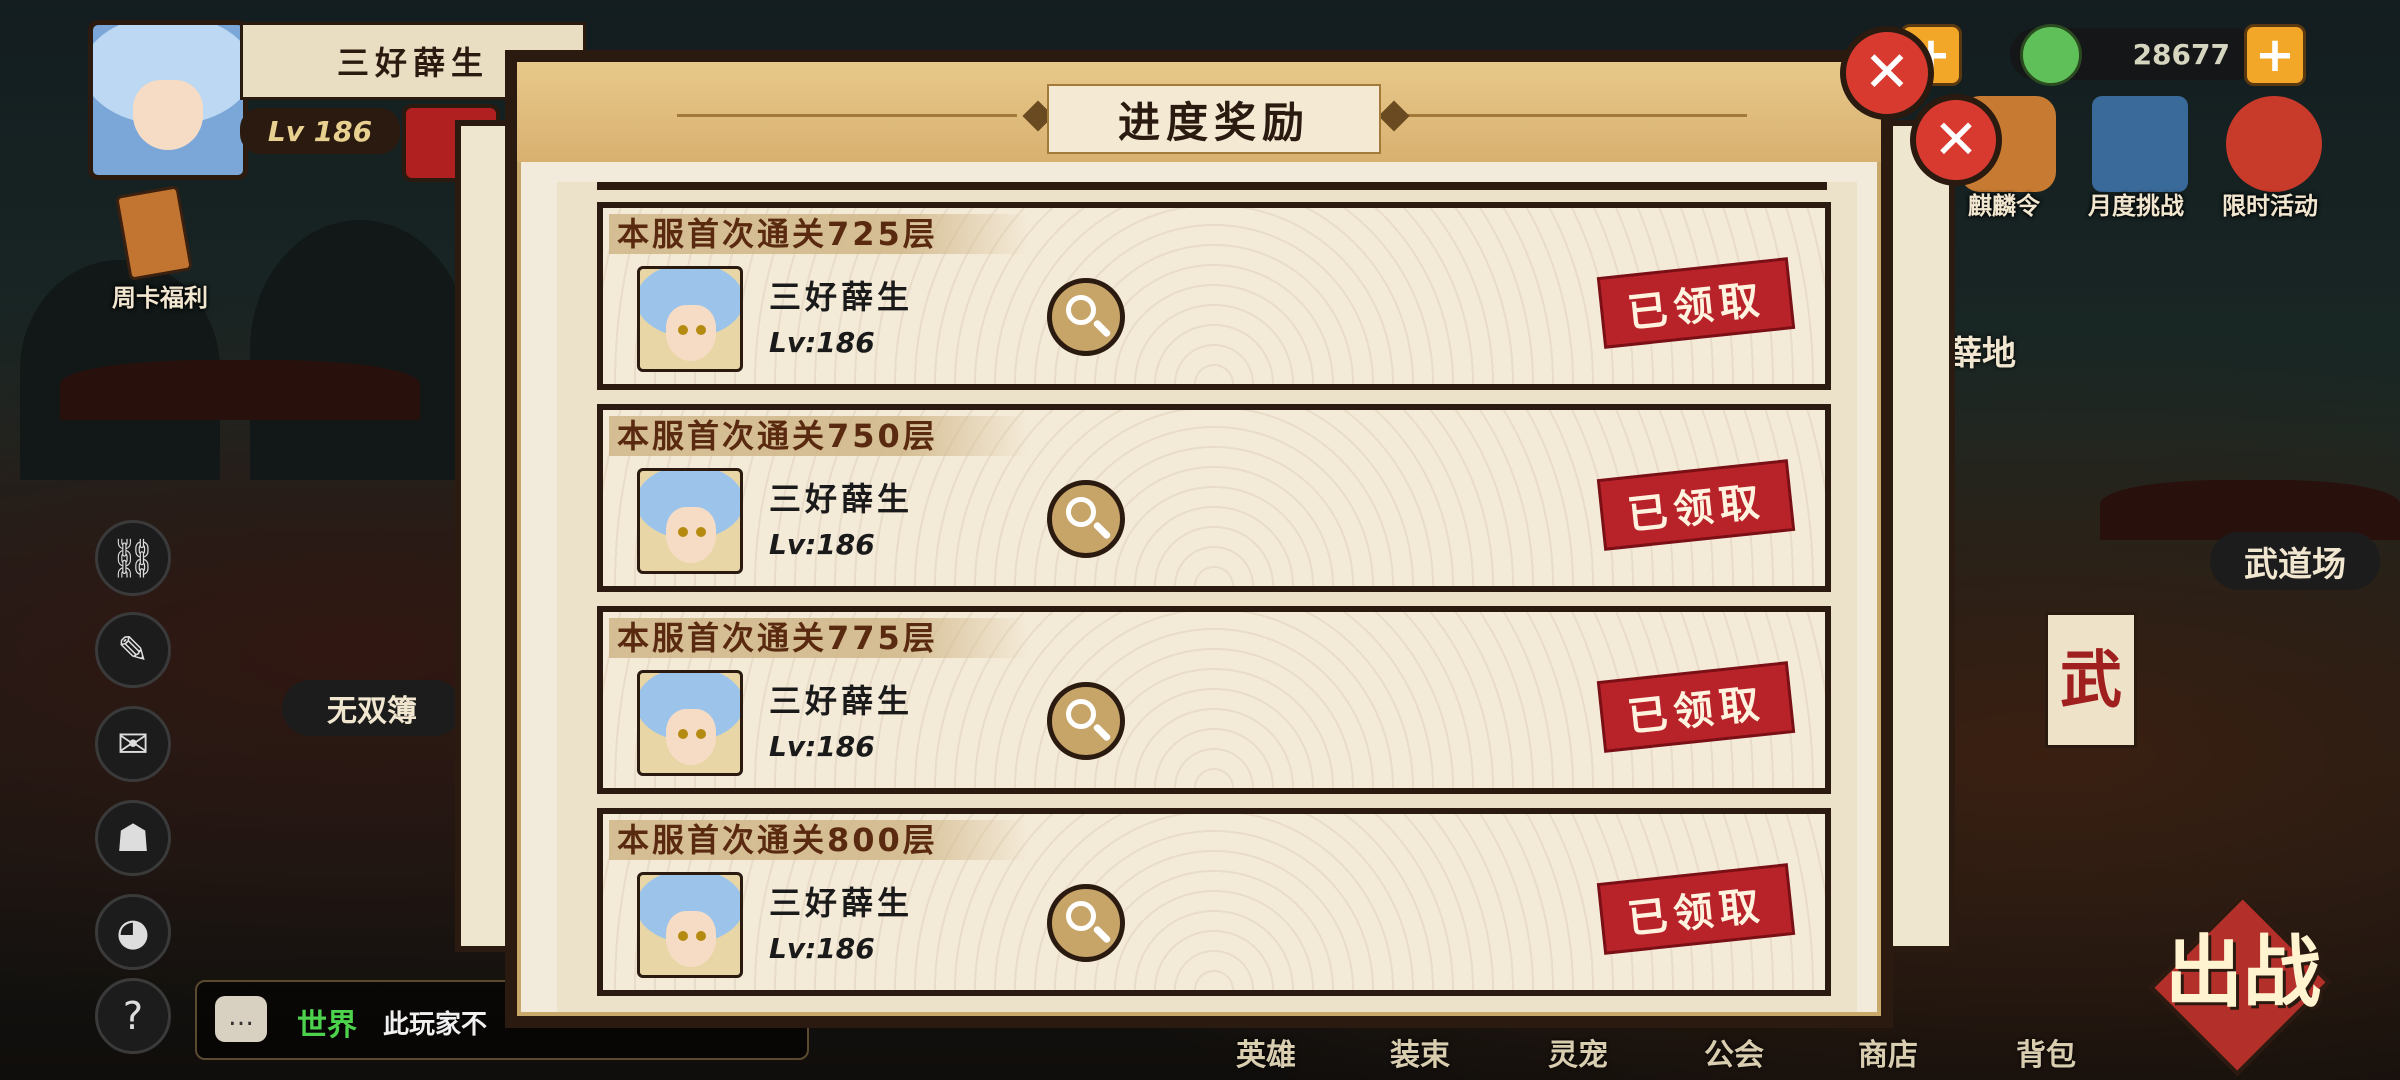 The width and height of the screenshot is (2400, 1080). Describe the element at coordinates (2275, 55) in the screenshot. I see `add-jade-button: +` at that location.